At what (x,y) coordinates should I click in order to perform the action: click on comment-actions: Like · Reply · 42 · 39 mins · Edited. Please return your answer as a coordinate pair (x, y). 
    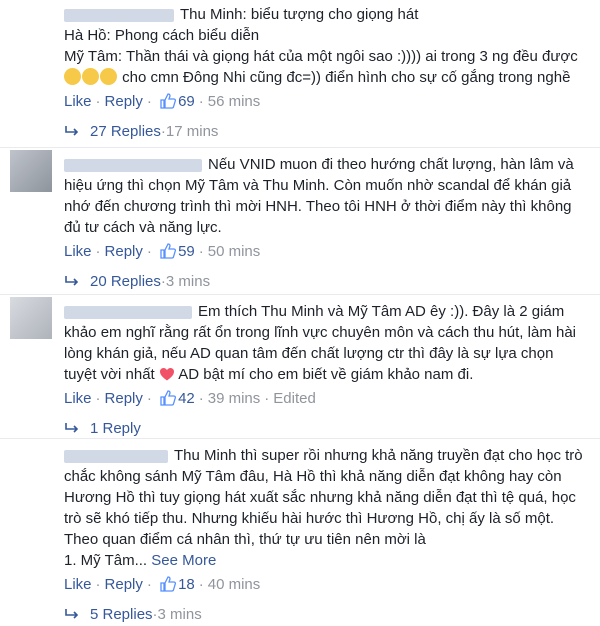
    Looking at the image, I should click on (328, 399).